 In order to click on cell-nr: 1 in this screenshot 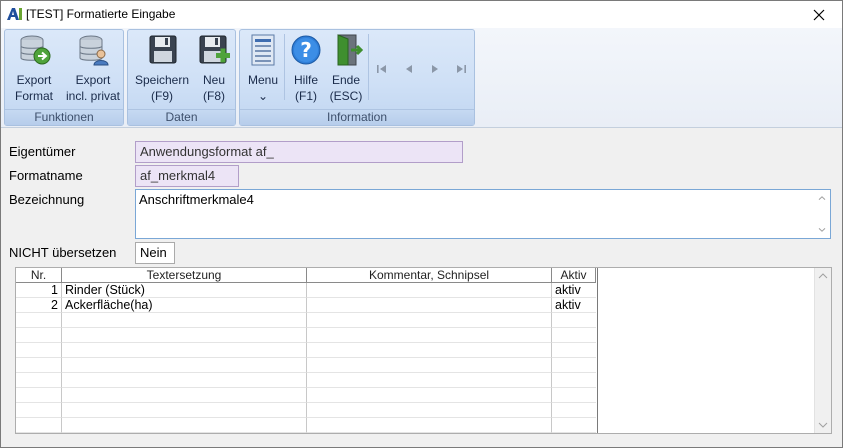, I will do `click(39, 290)`.